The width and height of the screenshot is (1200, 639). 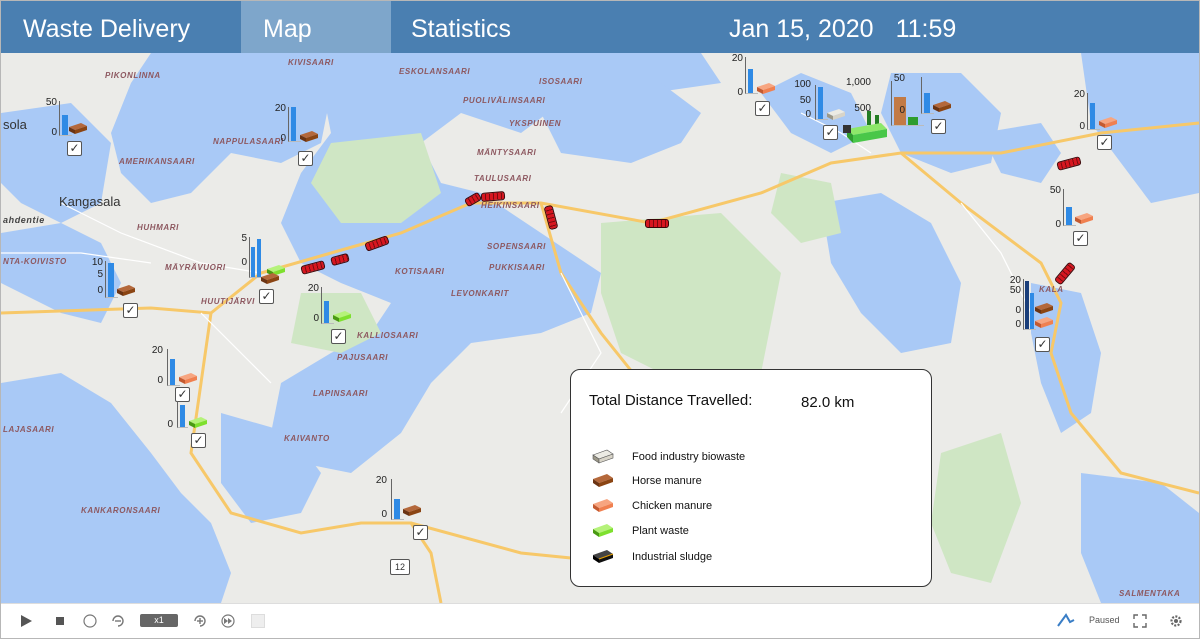 What do you see at coordinates (600, 620) in the screenshot?
I see `playback-control-bar: x1 Paused` at bounding box center [600, 620].